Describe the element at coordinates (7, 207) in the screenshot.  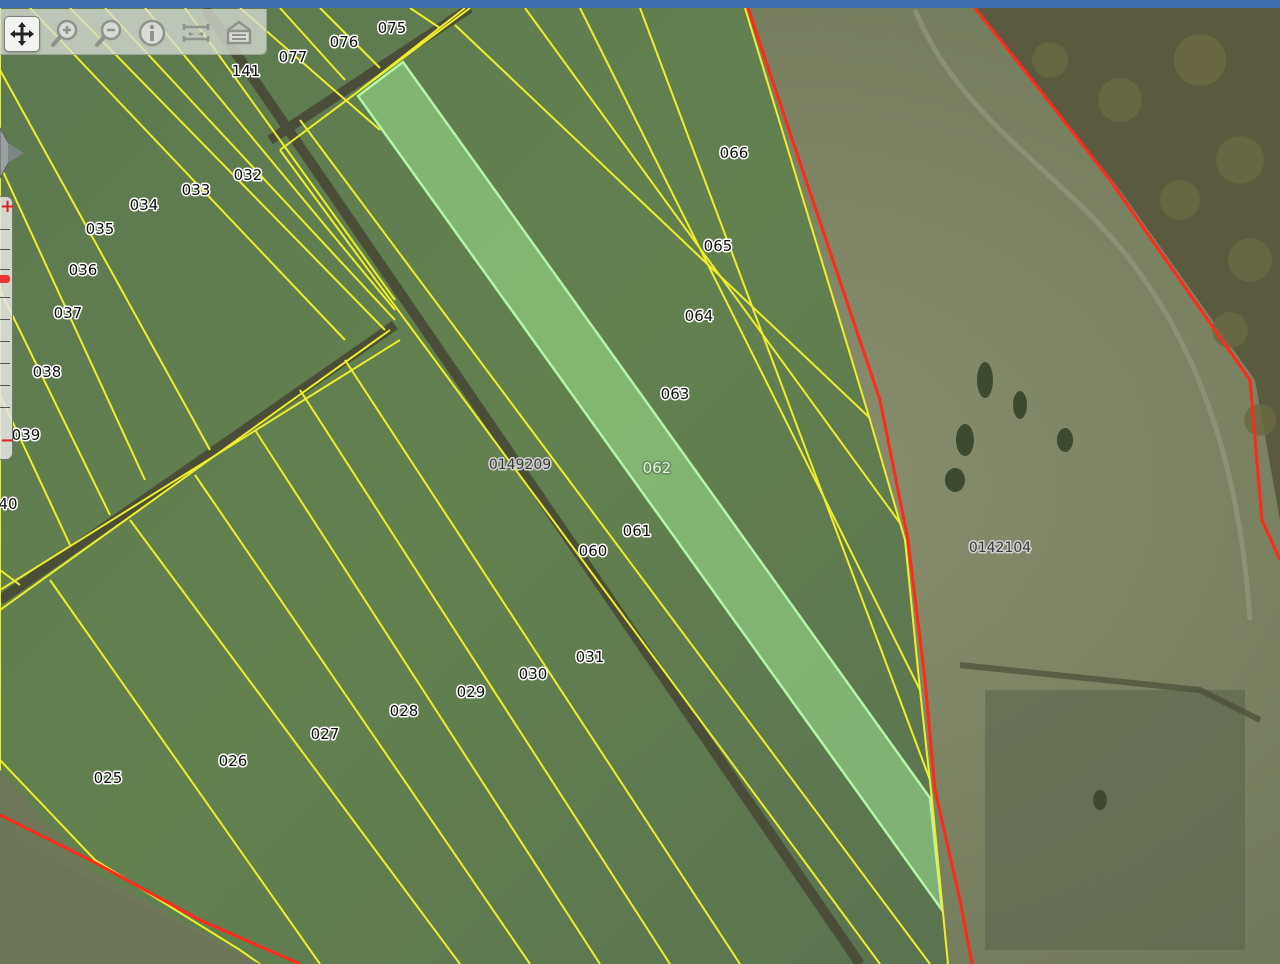
I see `zoom-in-button: +` at that location.